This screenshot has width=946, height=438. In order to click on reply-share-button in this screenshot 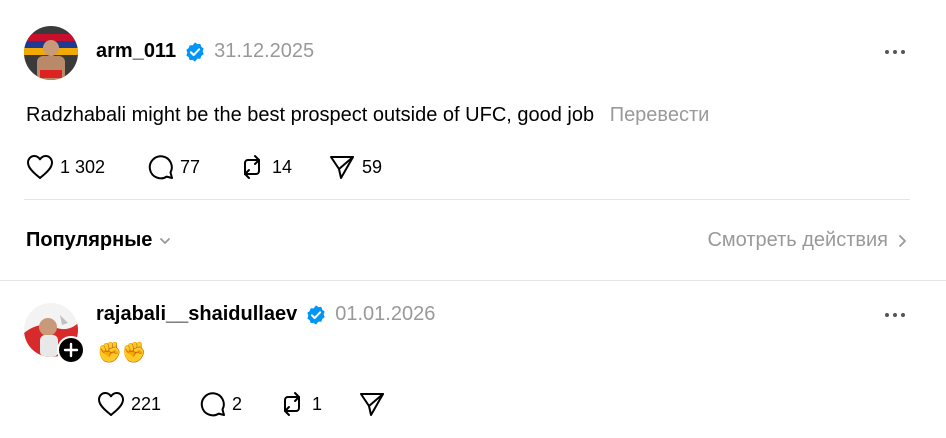, I will do `click(372, 404)`.